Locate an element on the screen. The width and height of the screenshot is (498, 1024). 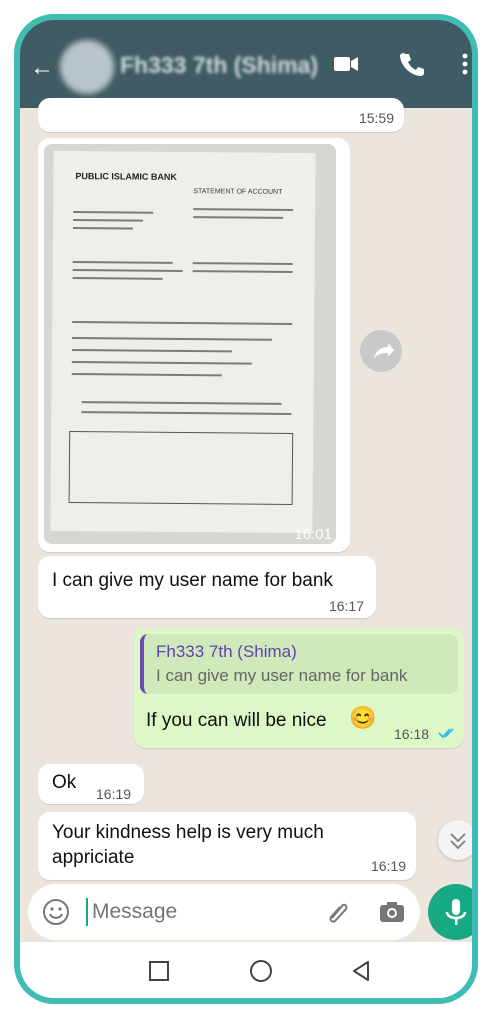
video-call-icon is located at coordinates (346, 64).